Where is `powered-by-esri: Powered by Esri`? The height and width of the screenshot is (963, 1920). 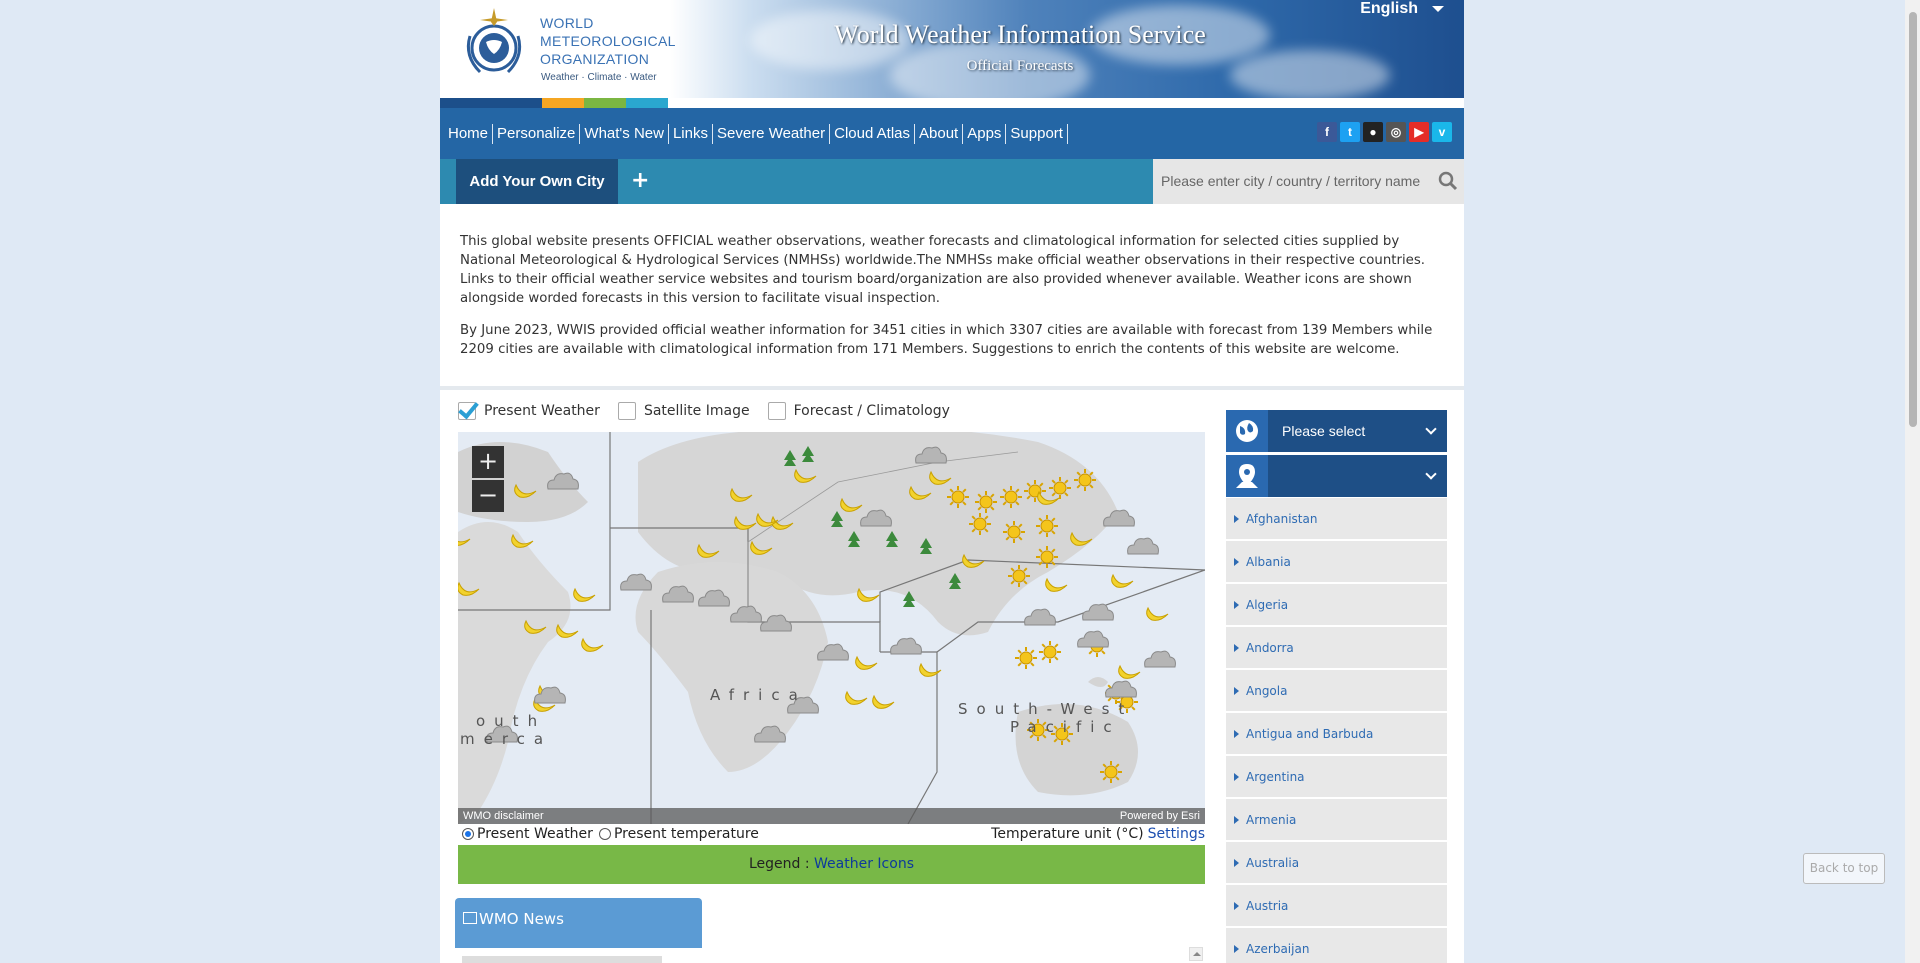
powered-by-esri: Powered by Esri is located at coordinates (1160, 816).